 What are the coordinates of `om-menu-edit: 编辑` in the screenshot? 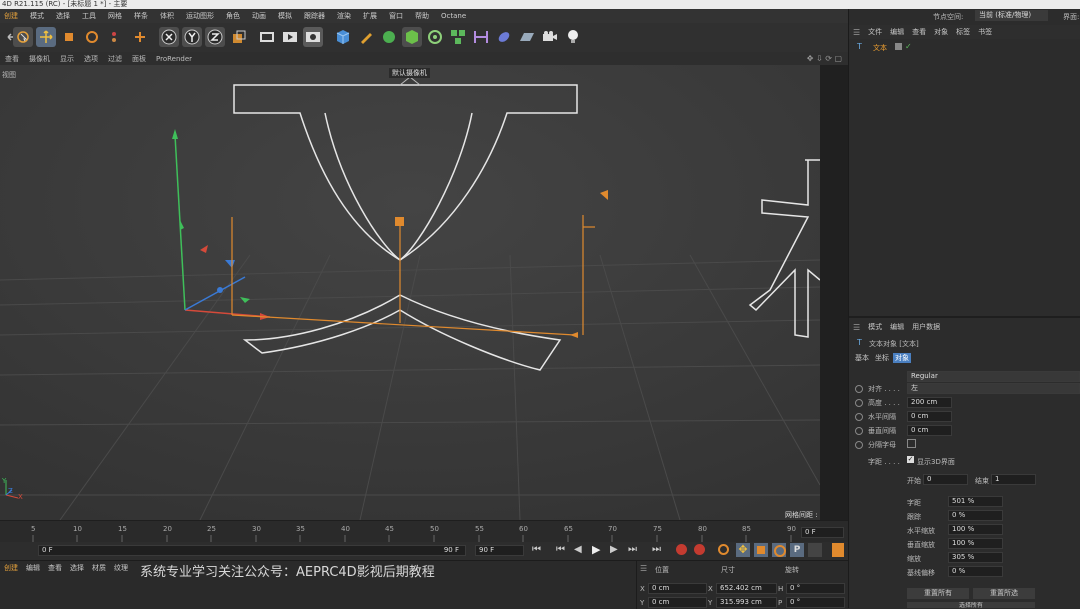 It's located at (897, 32).